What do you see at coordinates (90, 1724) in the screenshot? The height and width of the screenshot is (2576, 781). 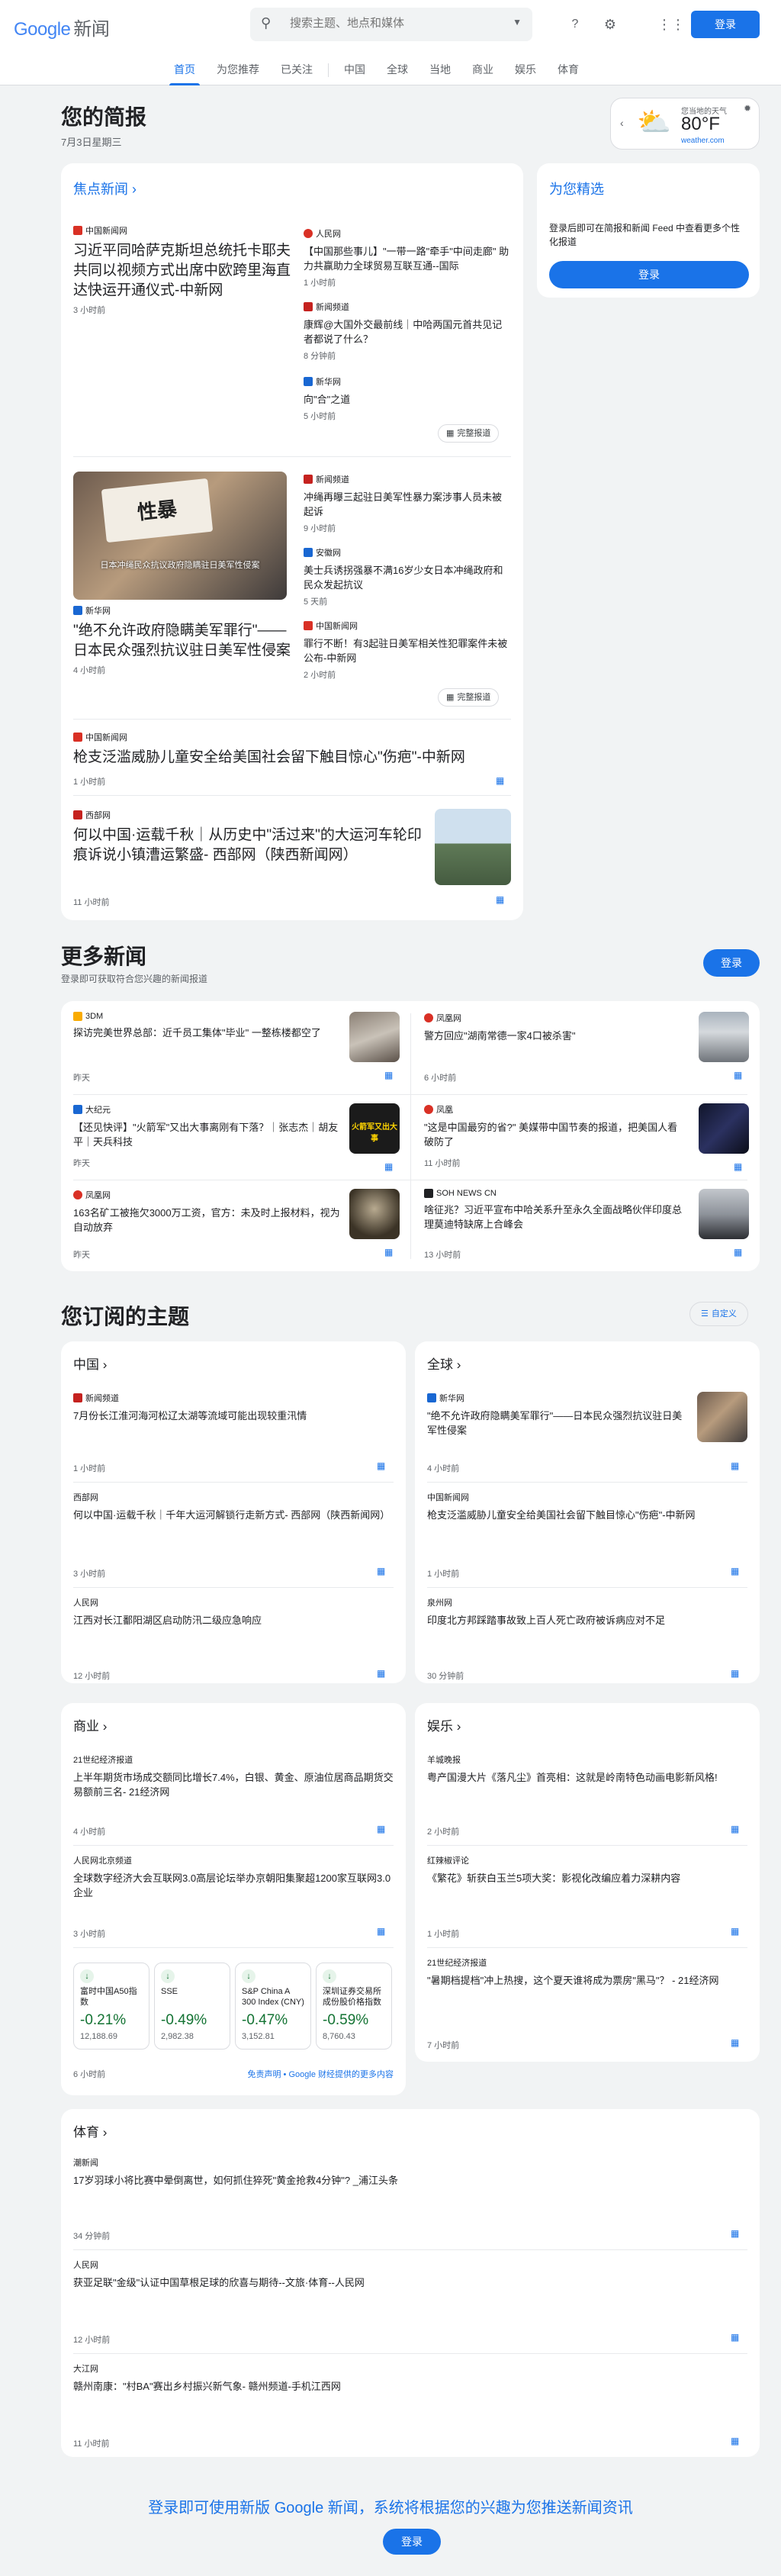 I see `topic-business-title: 商业 ›` at bounding box center [90, 1724].